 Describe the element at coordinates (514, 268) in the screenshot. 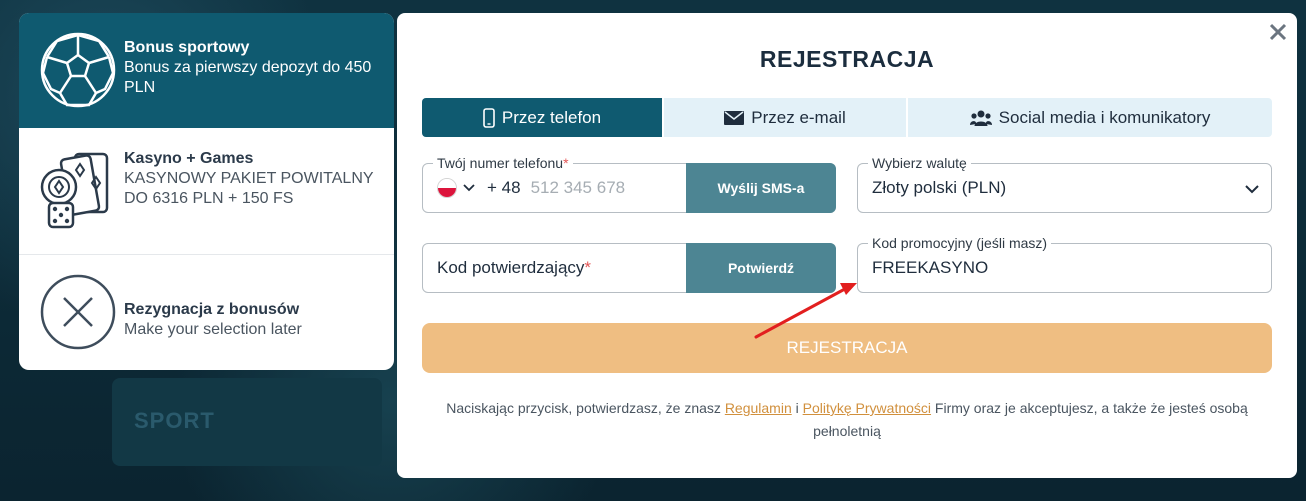

I see `confirmation-code-input: Kod potwierdzający *` at that location.